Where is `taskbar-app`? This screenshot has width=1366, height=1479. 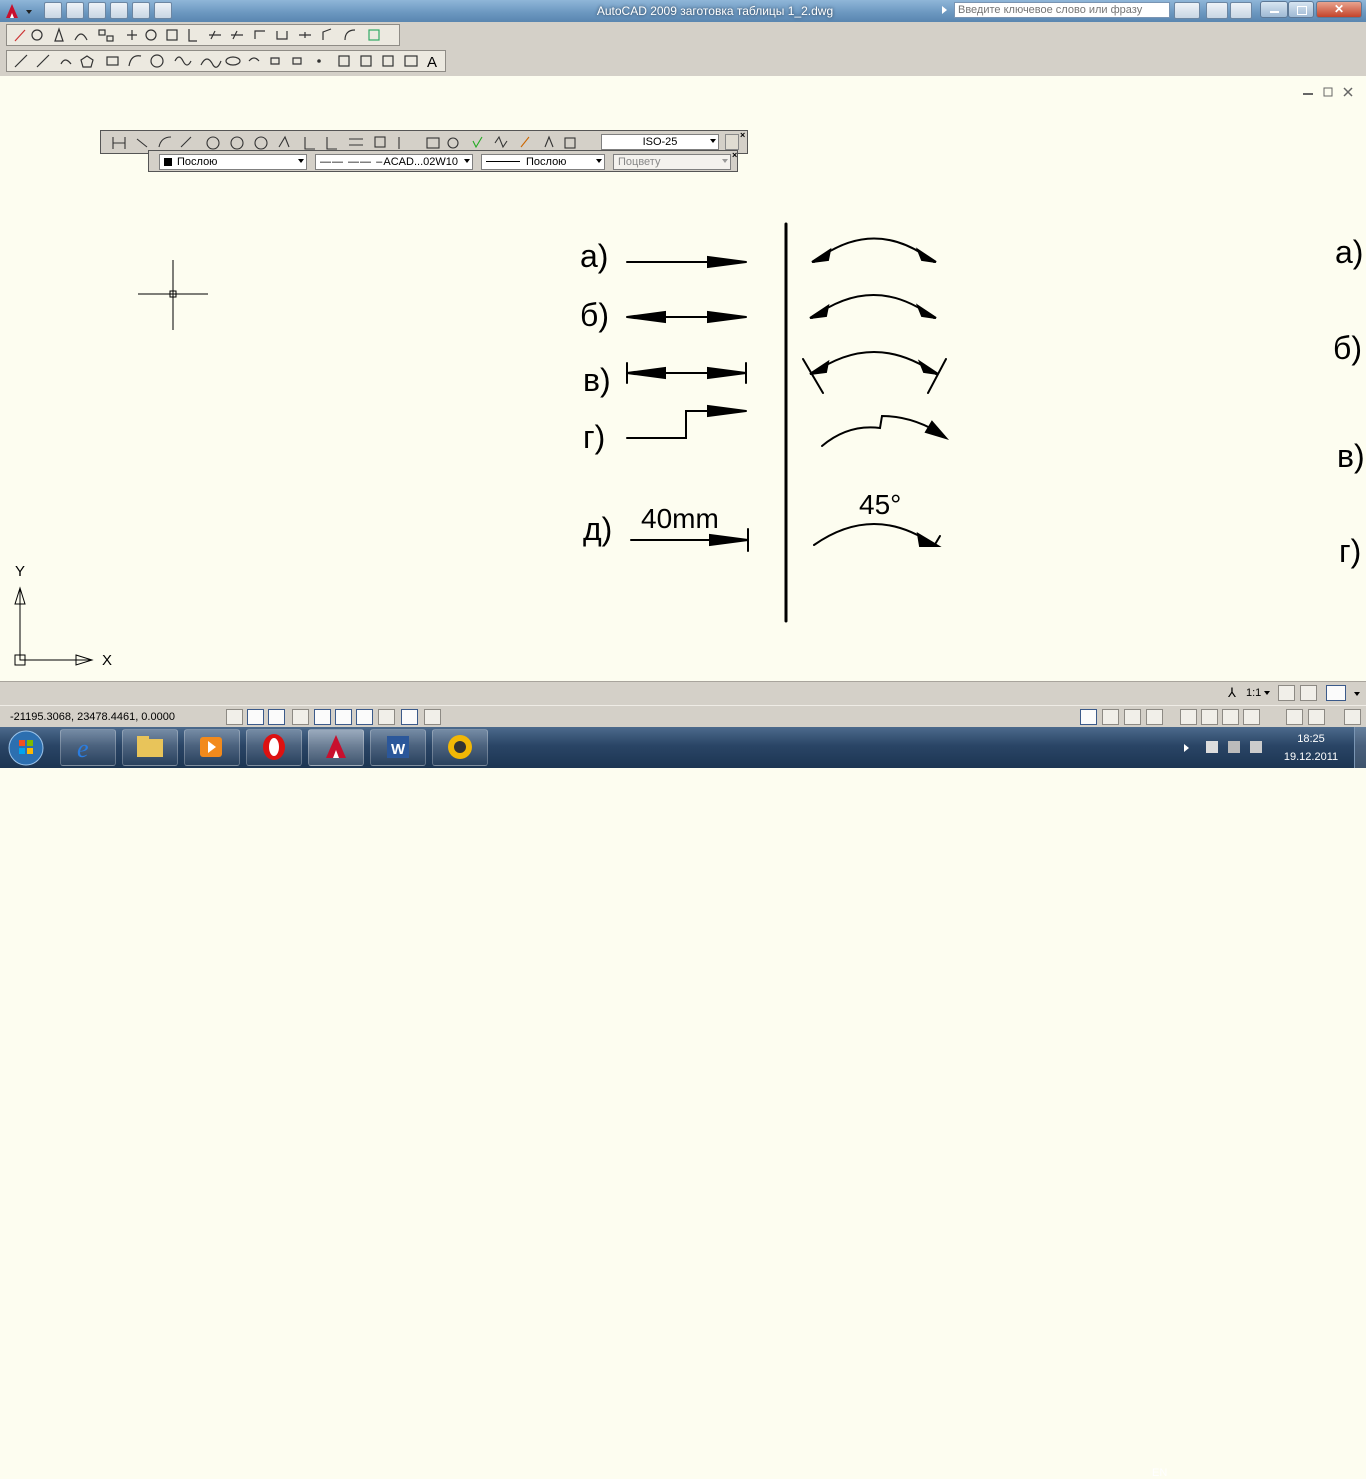 taskbar-app is located at coordinates (460, 747).